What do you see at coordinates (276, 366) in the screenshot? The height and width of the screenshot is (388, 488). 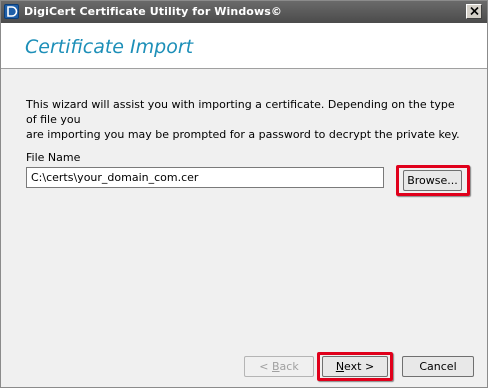 I see `back-mnemonic: B` at bounding box center [276, 366].